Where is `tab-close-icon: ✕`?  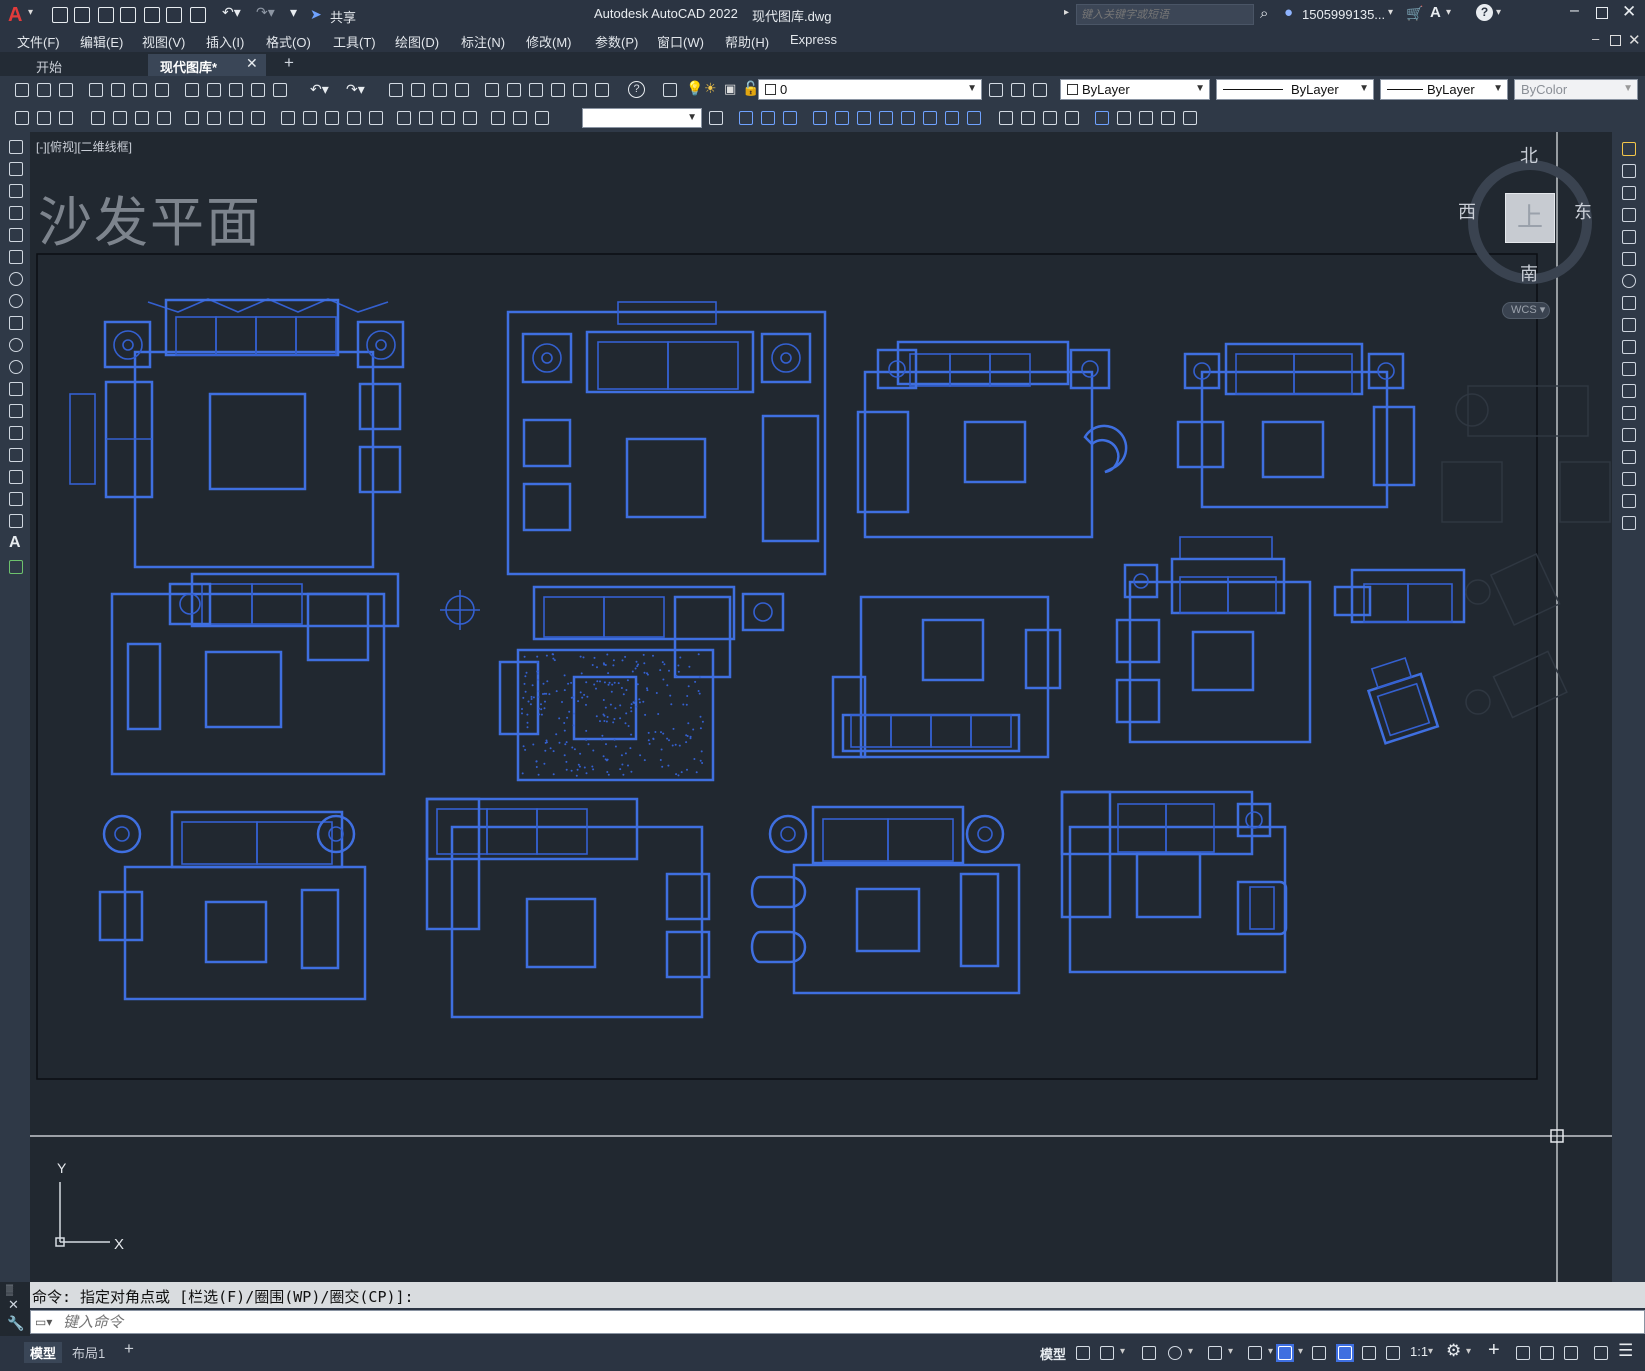 tab-close-icon: ✕ is located at coordinates (252, 63).